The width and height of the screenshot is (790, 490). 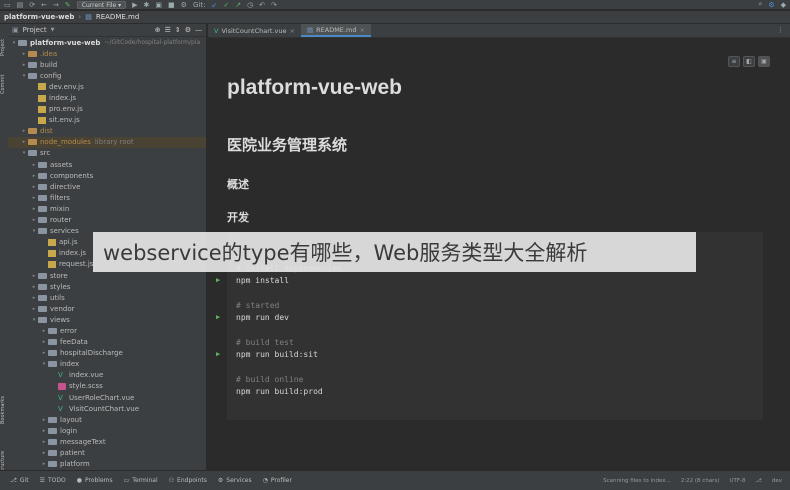 What do you see at coordinates (764, 61) in the screenshot?
I see `preview-only-icon: ▣` at bounding box center [764, 61].